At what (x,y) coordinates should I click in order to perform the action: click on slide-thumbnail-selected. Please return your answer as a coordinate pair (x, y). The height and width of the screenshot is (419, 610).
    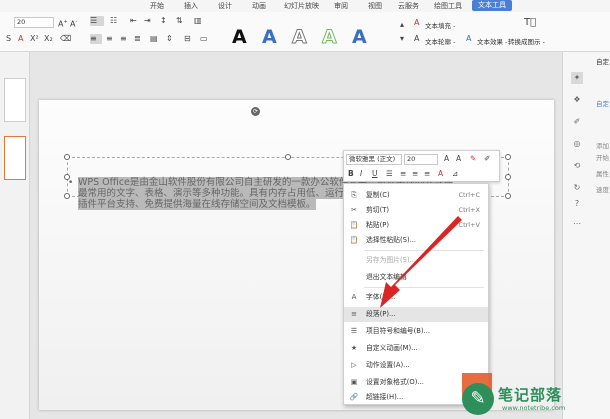
    Looking at the image, I should click on (15, 158).